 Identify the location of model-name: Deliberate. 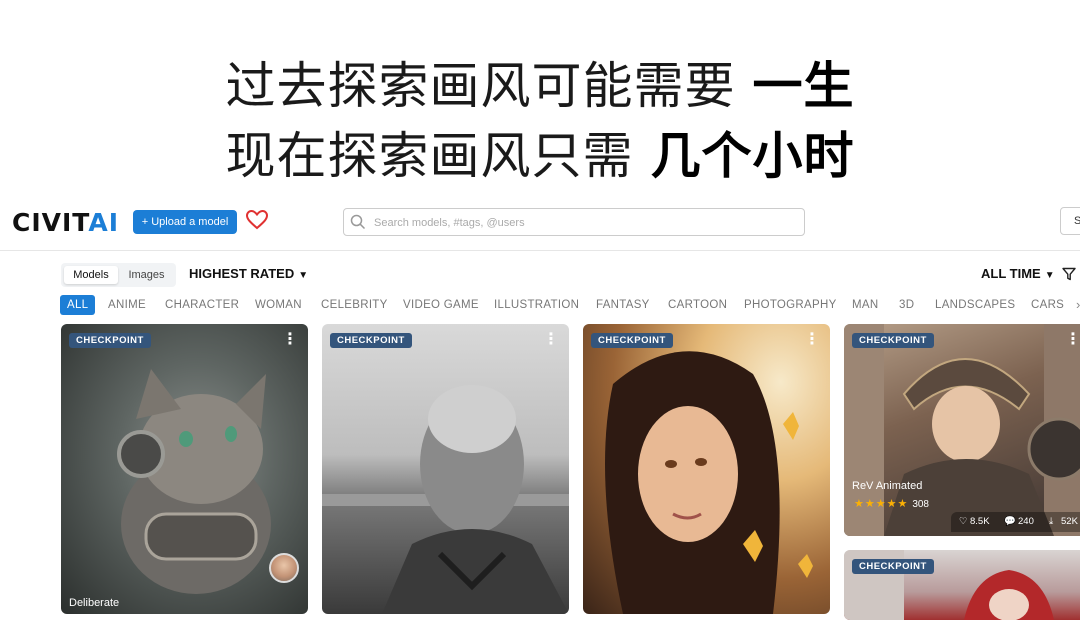
(94, 603).